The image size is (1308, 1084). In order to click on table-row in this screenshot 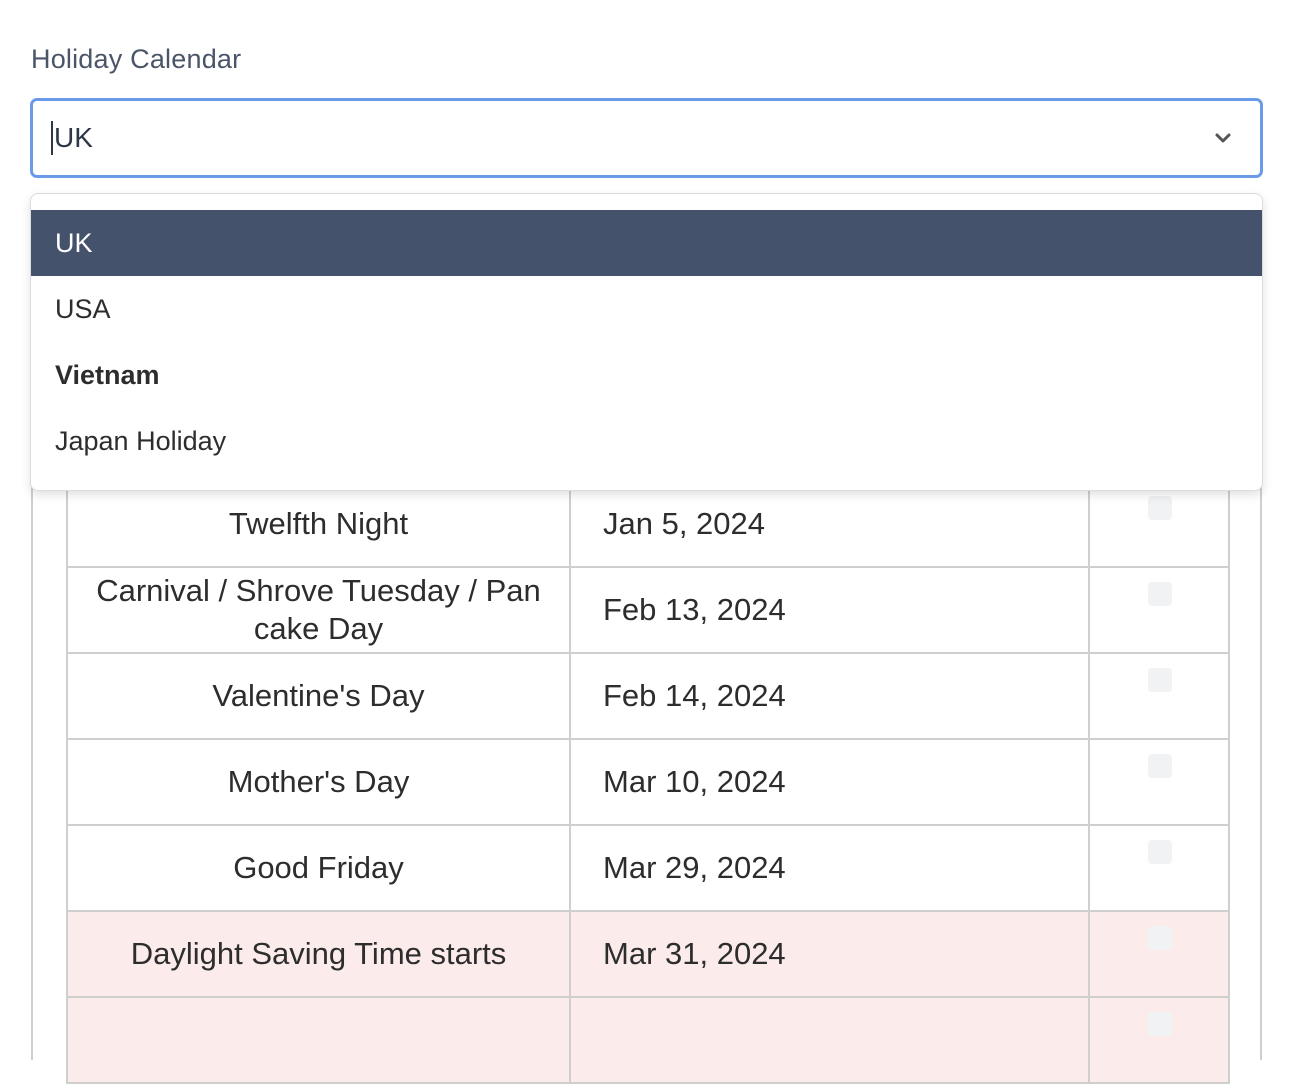, I will do `click(648, 1040)`.